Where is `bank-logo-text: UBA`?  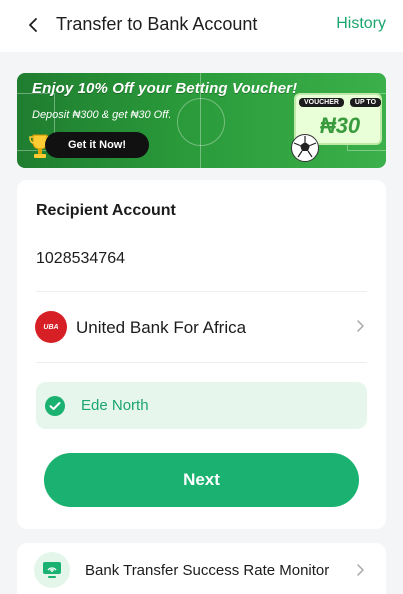 bank-logo-text: UBA is located at coordinates (51, 327).